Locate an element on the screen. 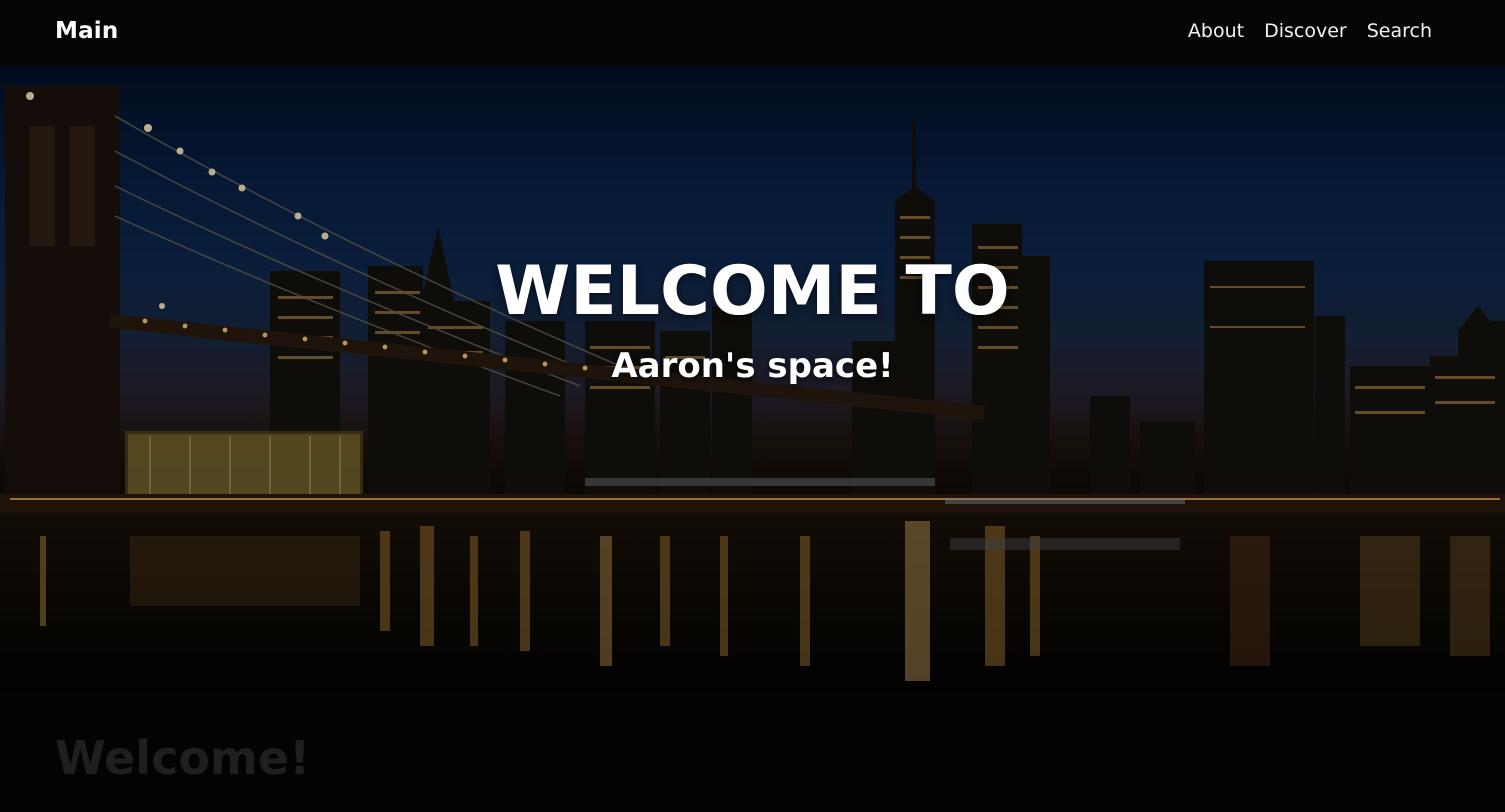  nav-links: About Discover Search is located at coordinates (1310, 31).